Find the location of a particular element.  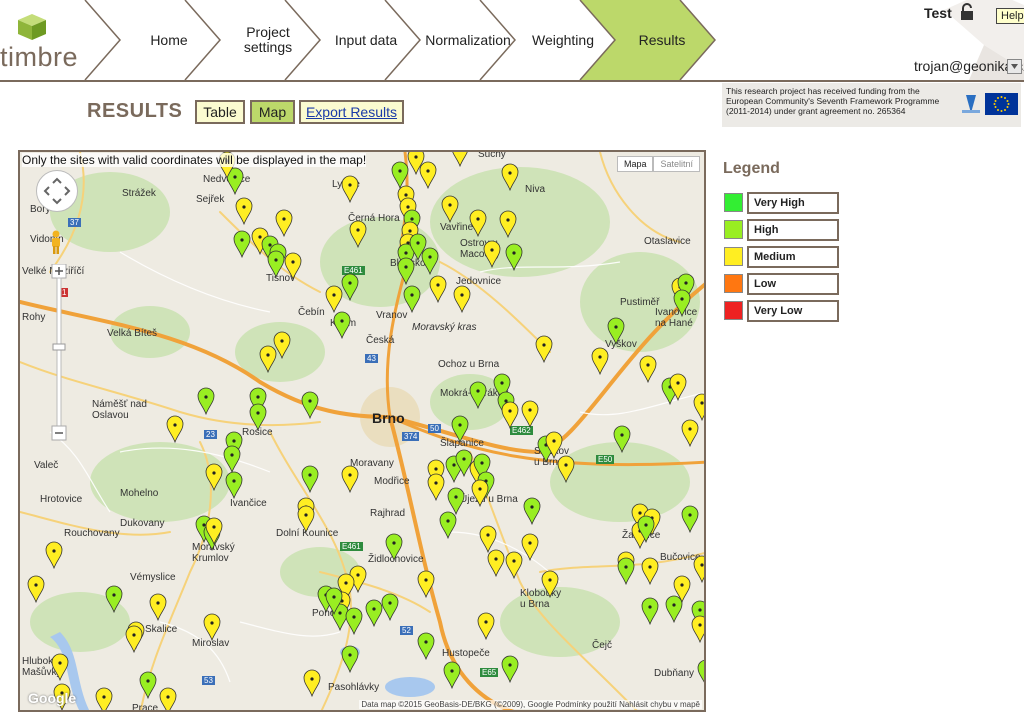

nav-project-settings: Project settings is located at coordinates (268, 40).